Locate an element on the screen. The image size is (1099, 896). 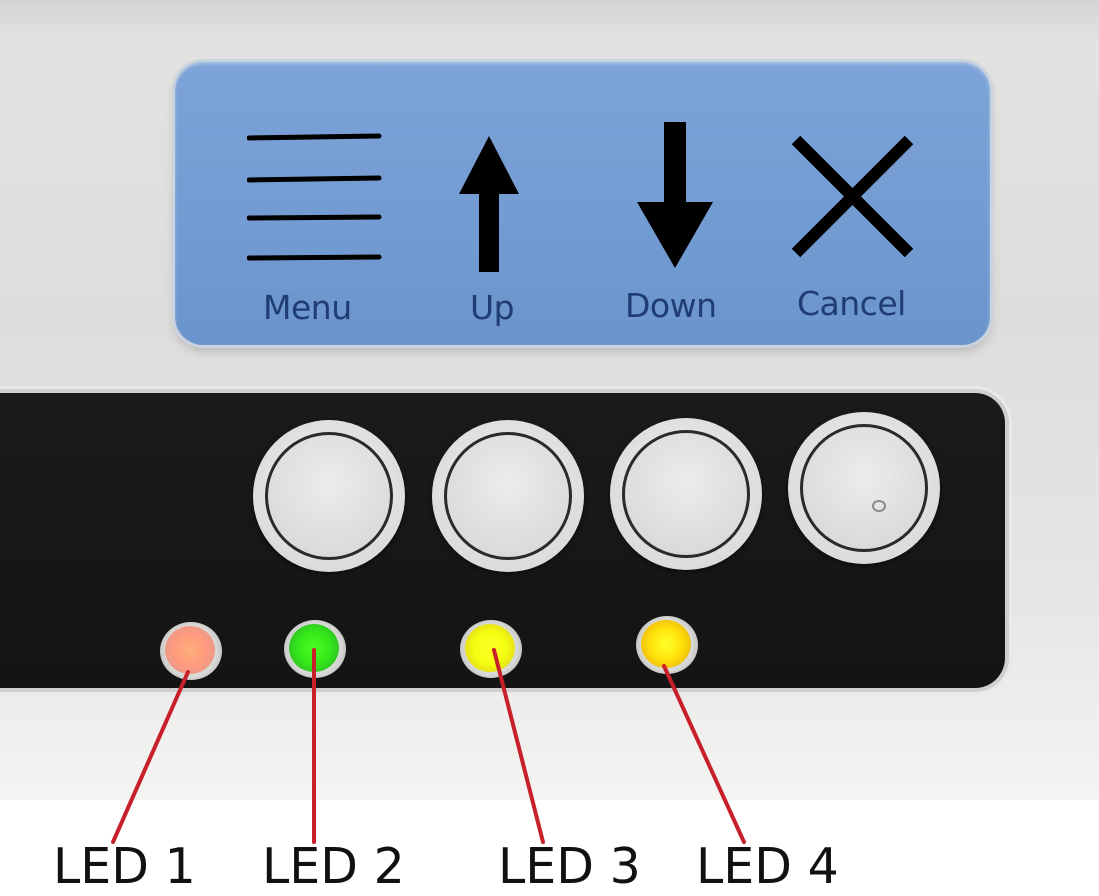
led-2-label: LED 2 is located at coordinates (333, 866).